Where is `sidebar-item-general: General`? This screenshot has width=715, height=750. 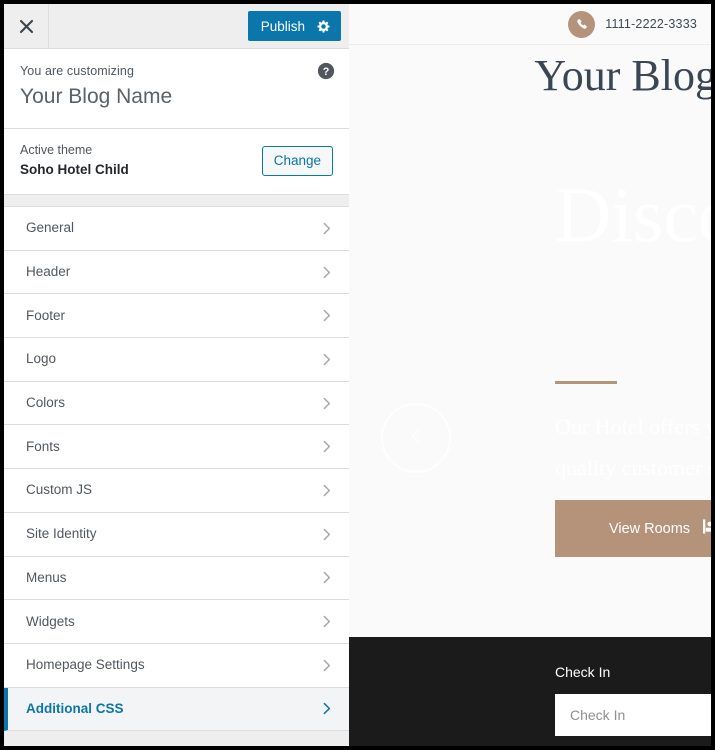
sidebar-item-general: General is located at coordinates (176, 229).